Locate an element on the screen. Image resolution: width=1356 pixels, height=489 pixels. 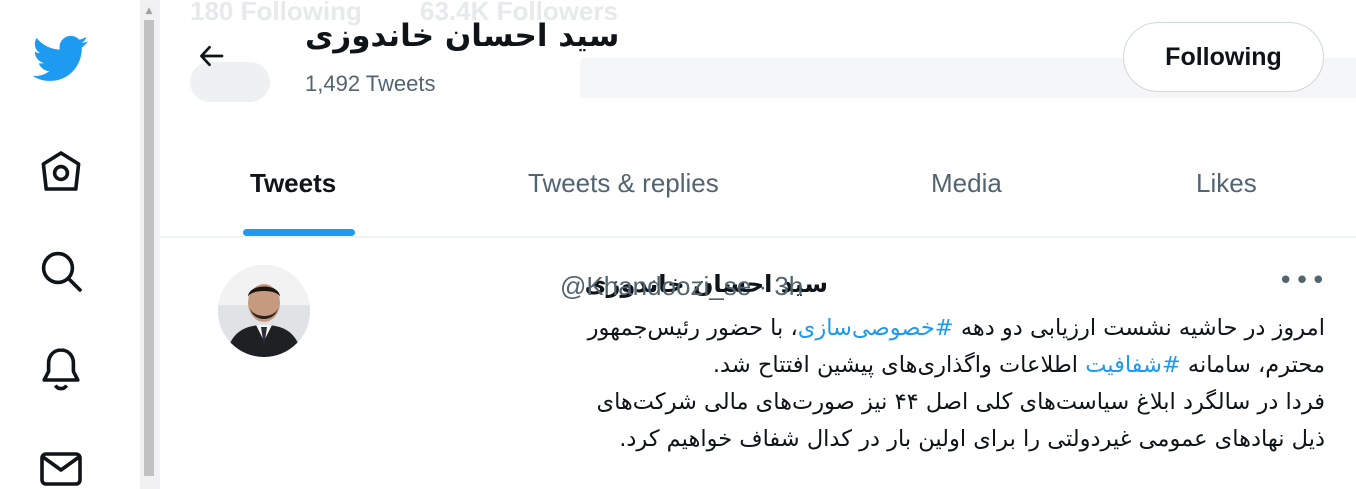
author-handle: @Khandoozi_se is located at coordinates (655, 286).